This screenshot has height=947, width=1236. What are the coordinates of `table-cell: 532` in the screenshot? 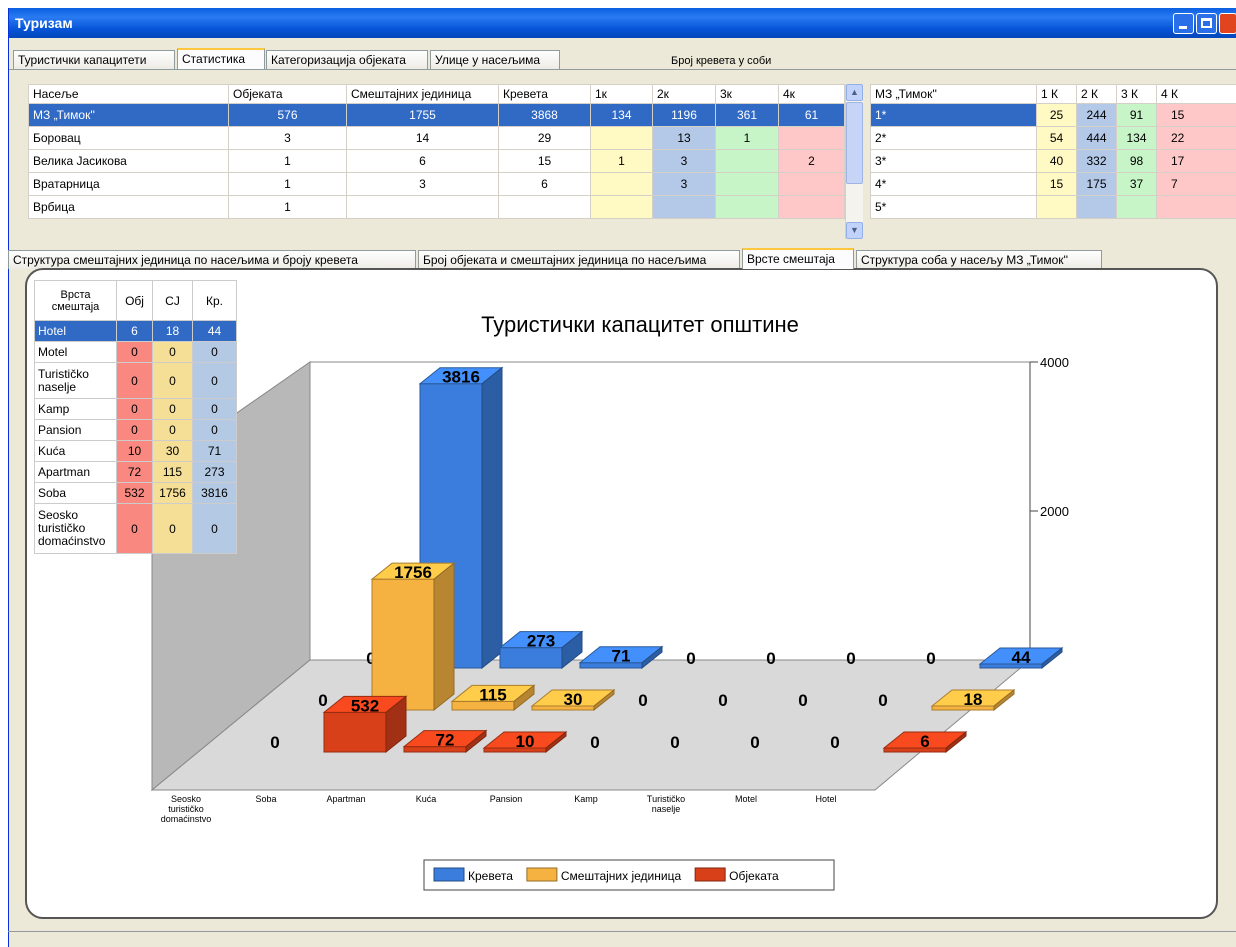 It's located at (134, 493).